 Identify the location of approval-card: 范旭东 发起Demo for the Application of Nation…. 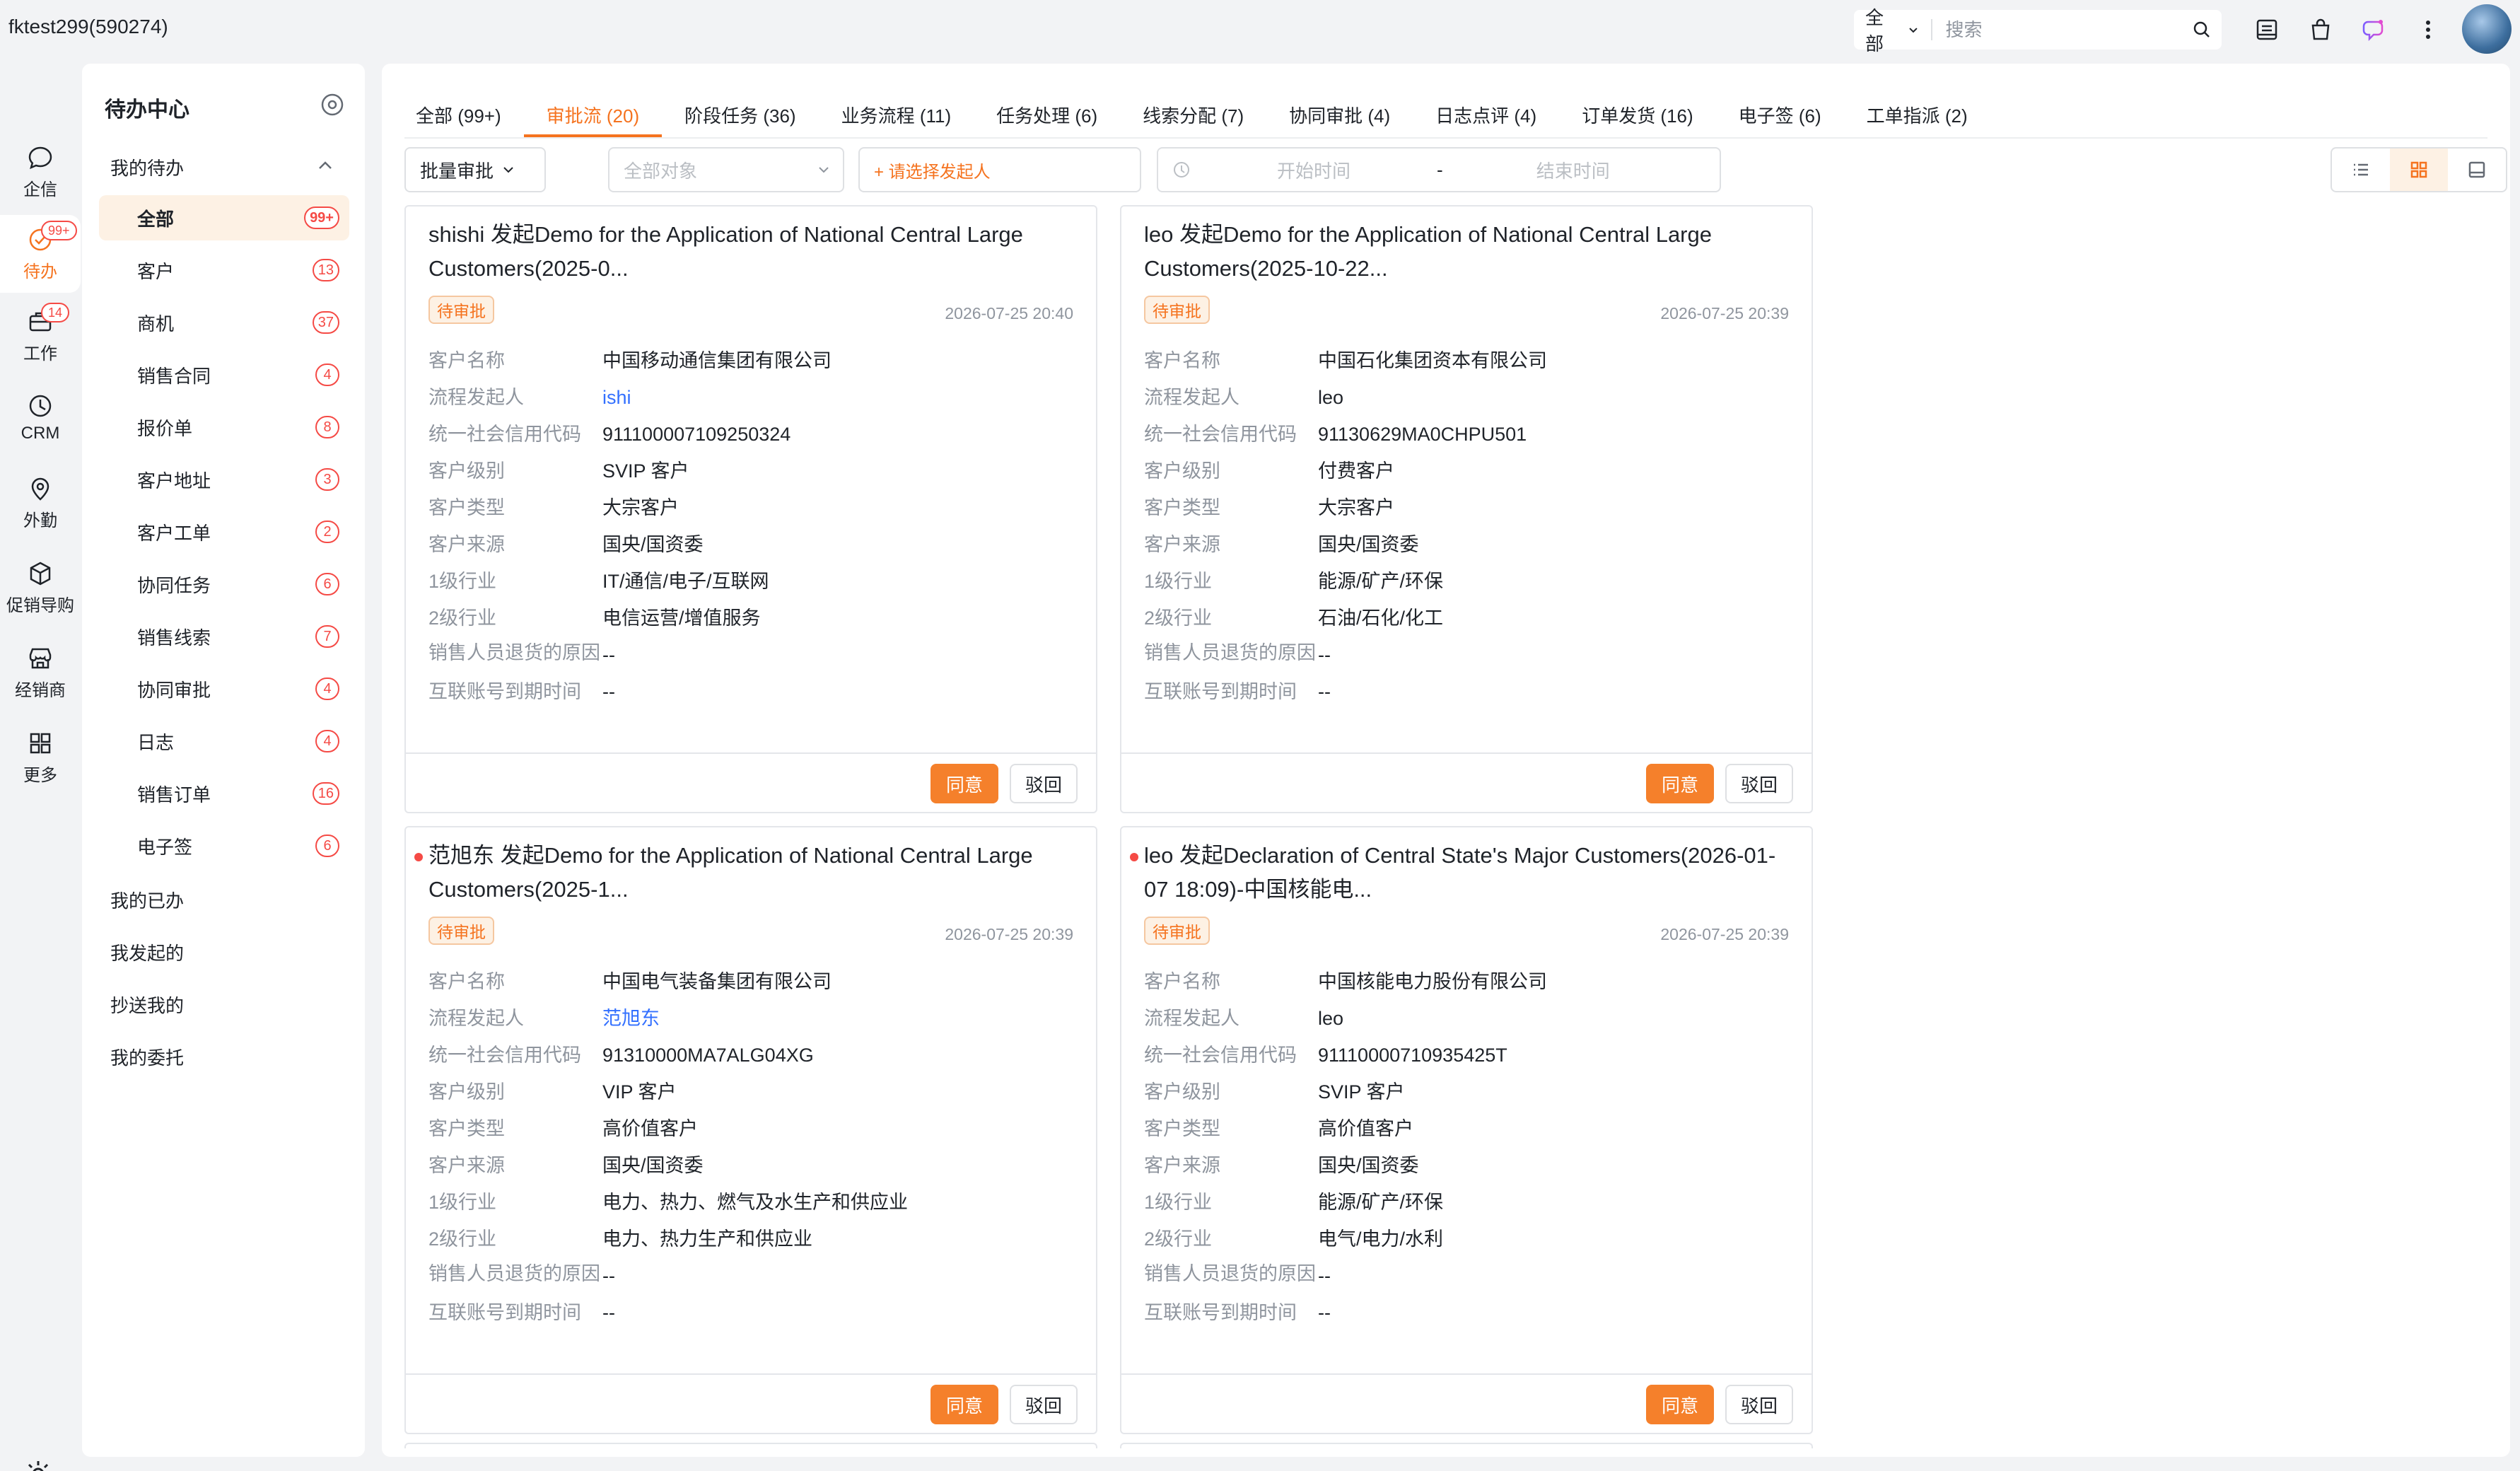
(750, 1130).